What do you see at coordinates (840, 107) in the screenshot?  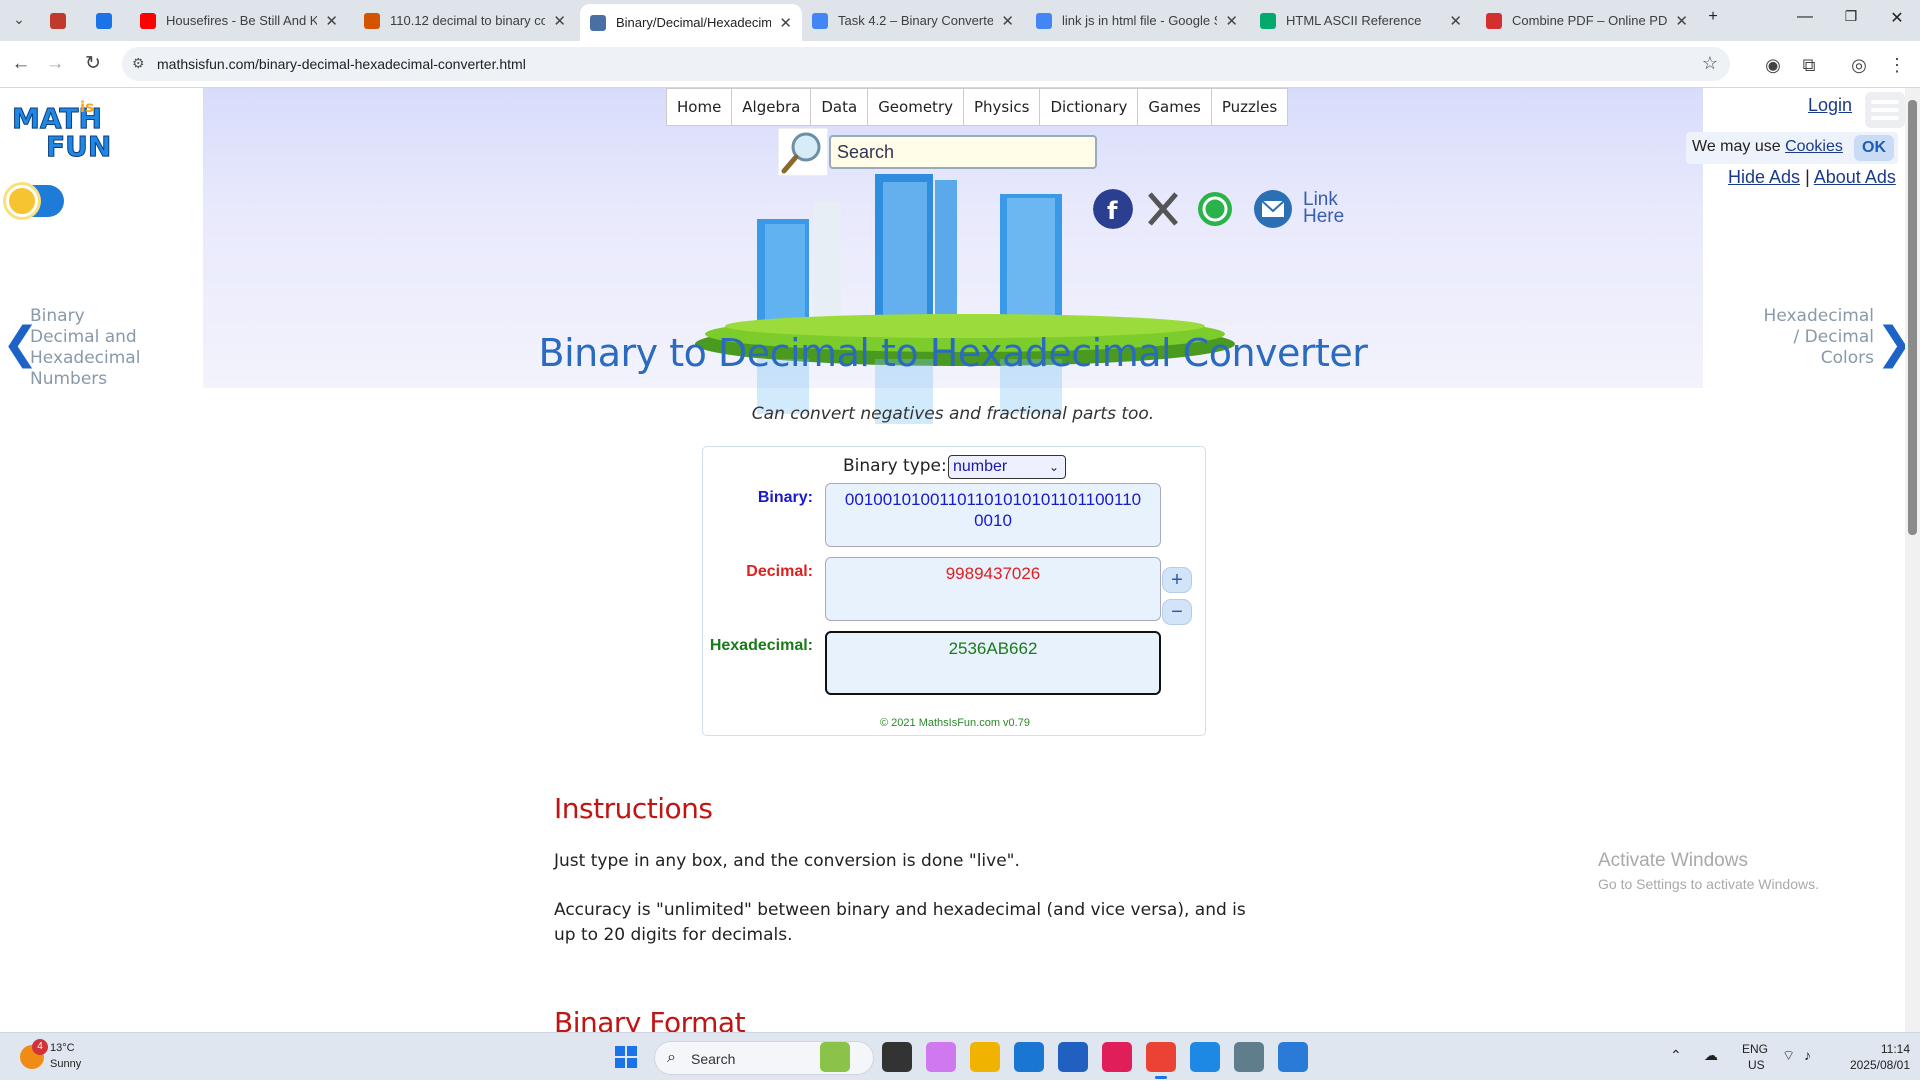 I see `nav-item-data: Data` at bounding box center [840, 107].